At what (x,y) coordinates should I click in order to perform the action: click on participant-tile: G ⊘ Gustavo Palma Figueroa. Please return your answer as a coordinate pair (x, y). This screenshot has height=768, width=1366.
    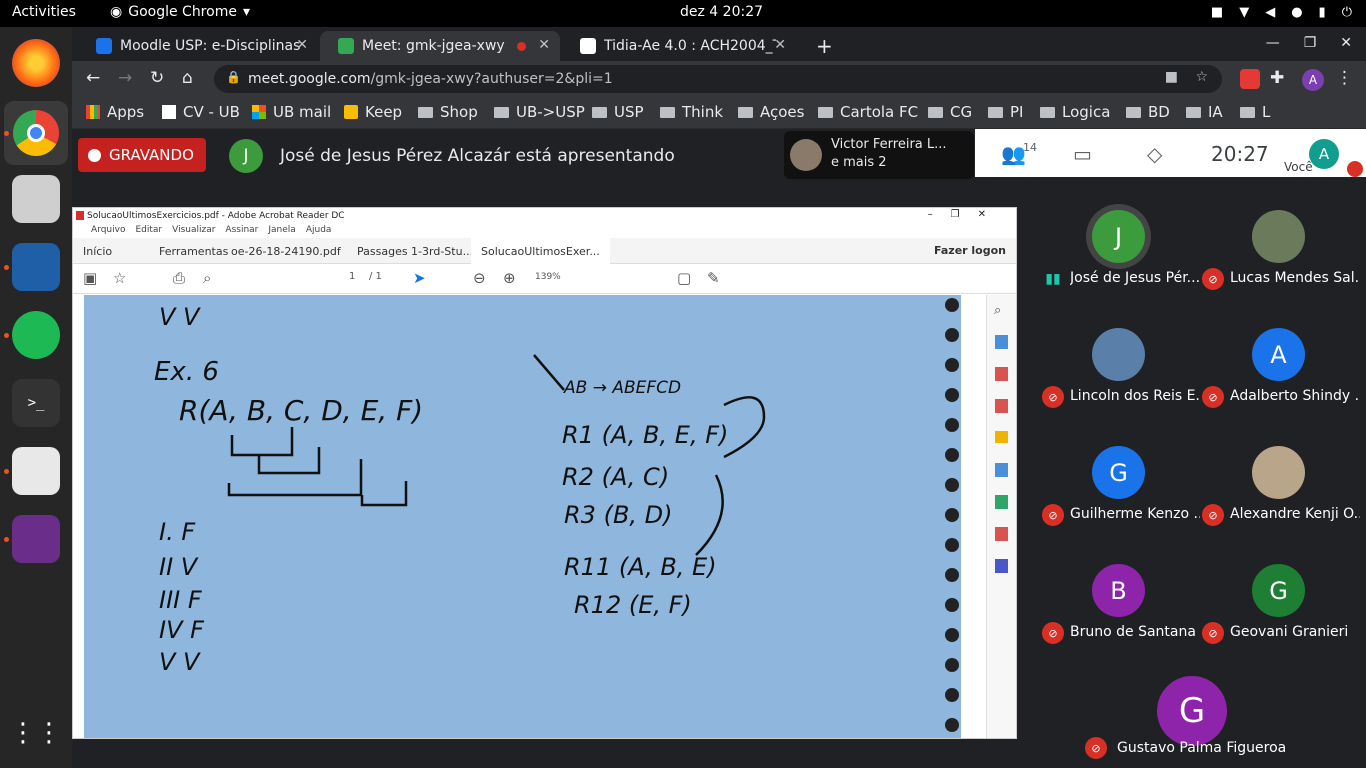
    Looking at the image, I should click on (1192, 709).